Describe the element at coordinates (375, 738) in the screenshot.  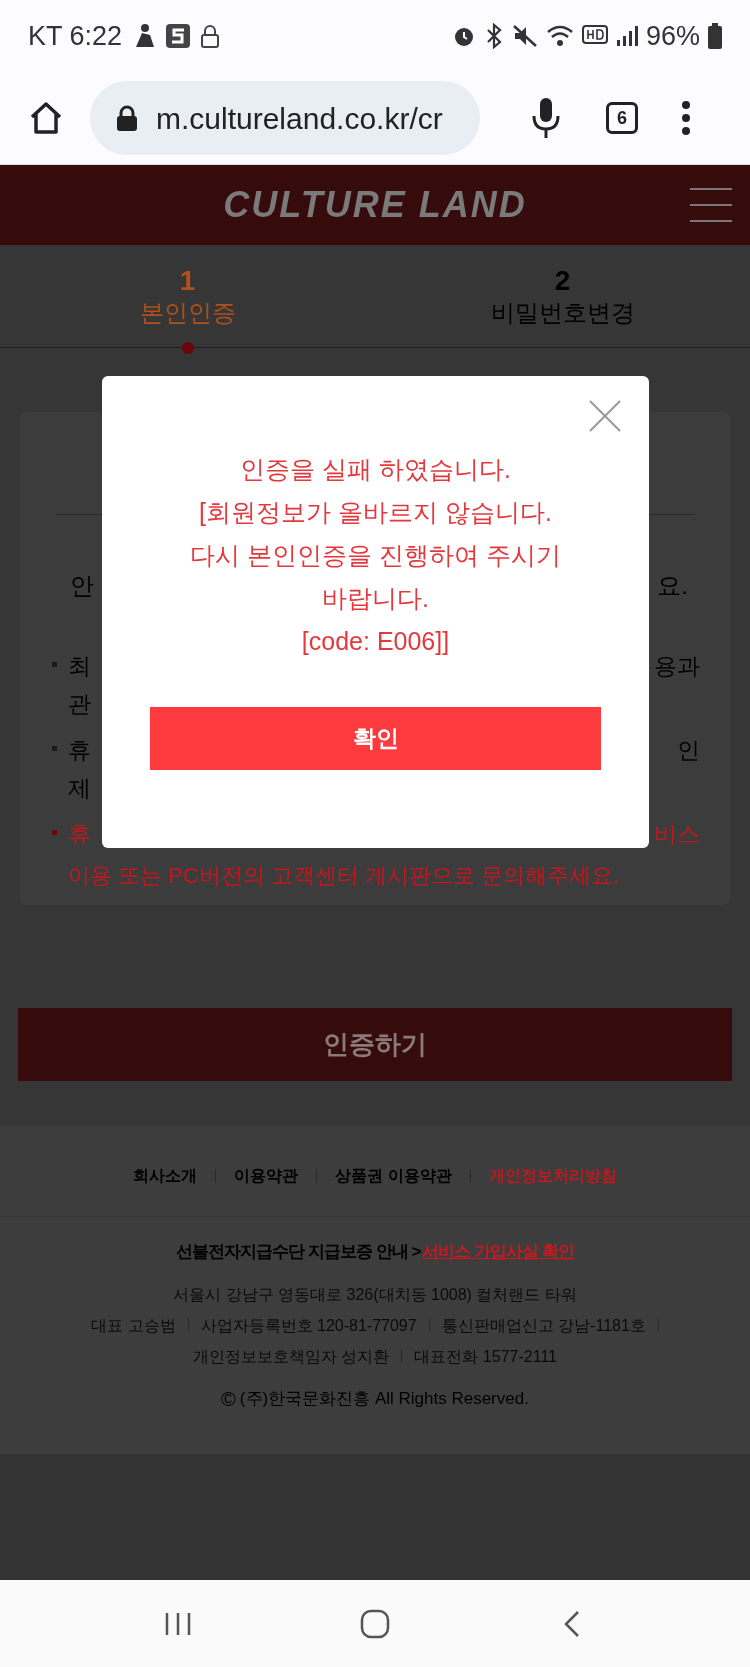
I see `confirm-button: 확인` at that location.